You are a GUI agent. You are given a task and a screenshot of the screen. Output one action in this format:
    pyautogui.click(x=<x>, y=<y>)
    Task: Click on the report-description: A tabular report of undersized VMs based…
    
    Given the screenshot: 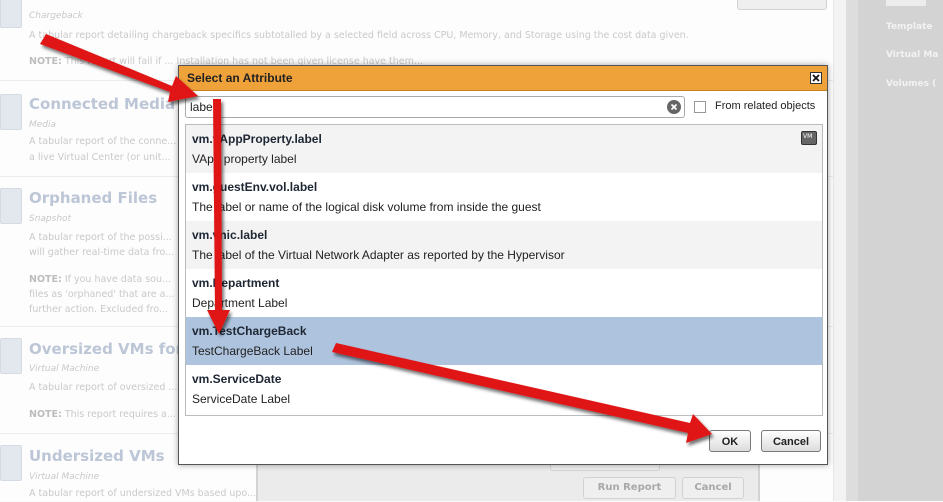 What is the action you would take?
    pyautogui.click(x=143, y=493)
    